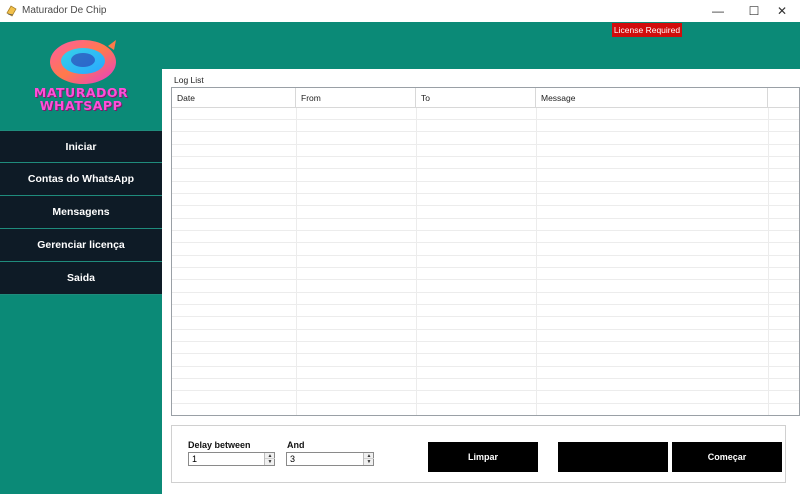 This screenshot has height=494, width=800. Describe the element at coordinates (81, 245) in the screenshot. I see `sidebar-item-gerenciar-licenca: Gerenciar licença` at that location.